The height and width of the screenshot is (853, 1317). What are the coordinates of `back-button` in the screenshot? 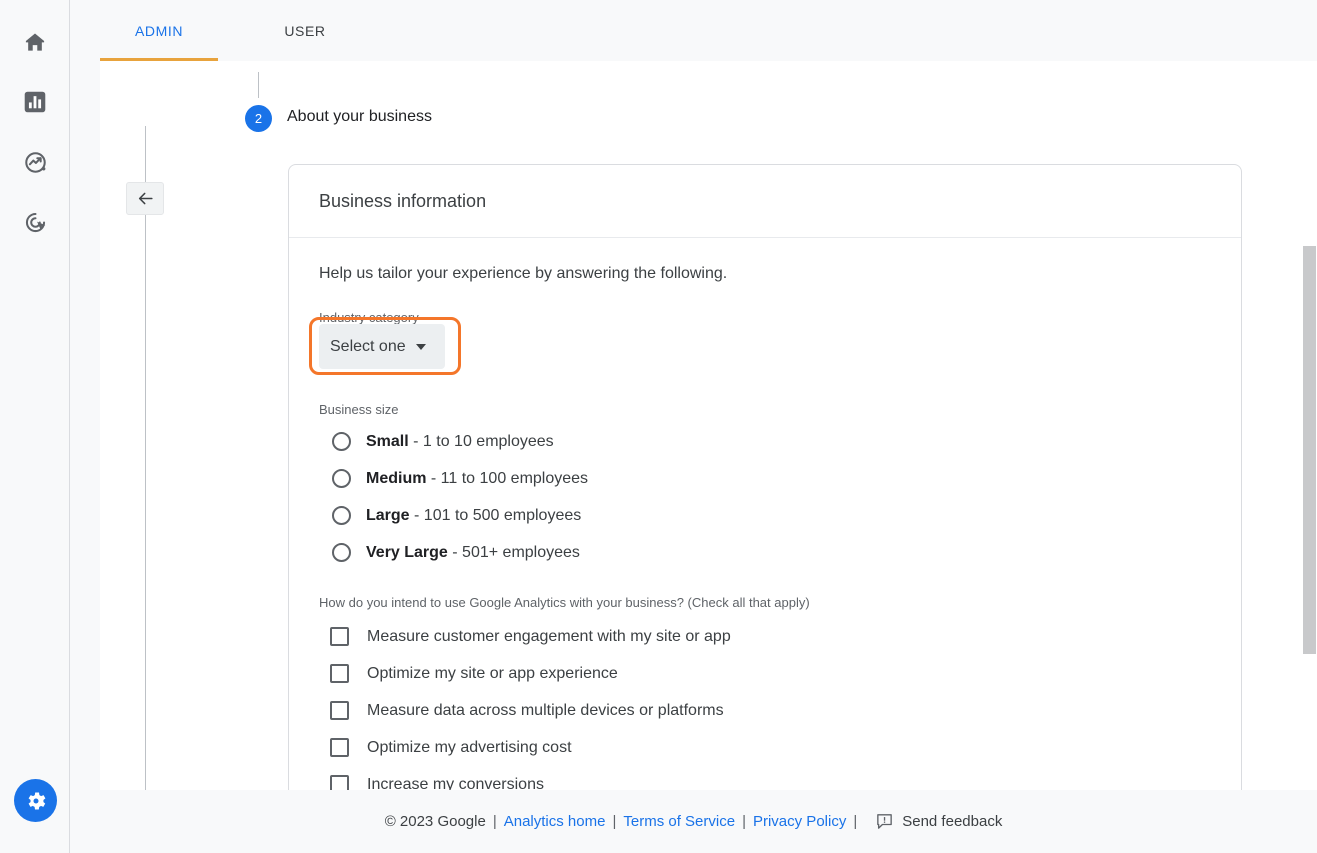 It's located at (145, 198).